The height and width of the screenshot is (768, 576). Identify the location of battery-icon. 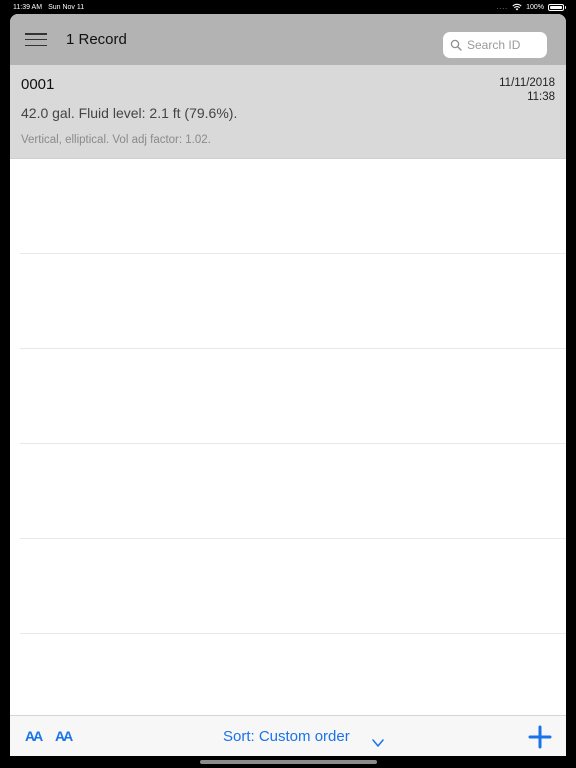
(557, 7).